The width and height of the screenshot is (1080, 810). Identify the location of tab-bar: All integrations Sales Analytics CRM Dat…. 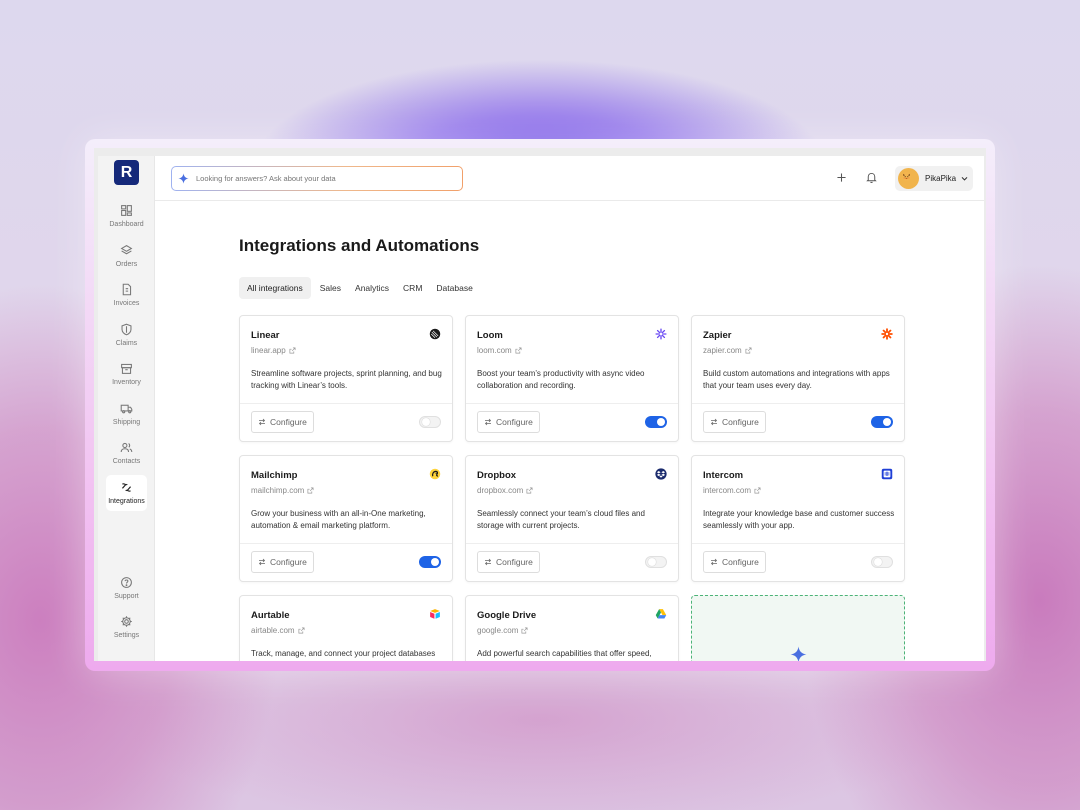
(358, 288).